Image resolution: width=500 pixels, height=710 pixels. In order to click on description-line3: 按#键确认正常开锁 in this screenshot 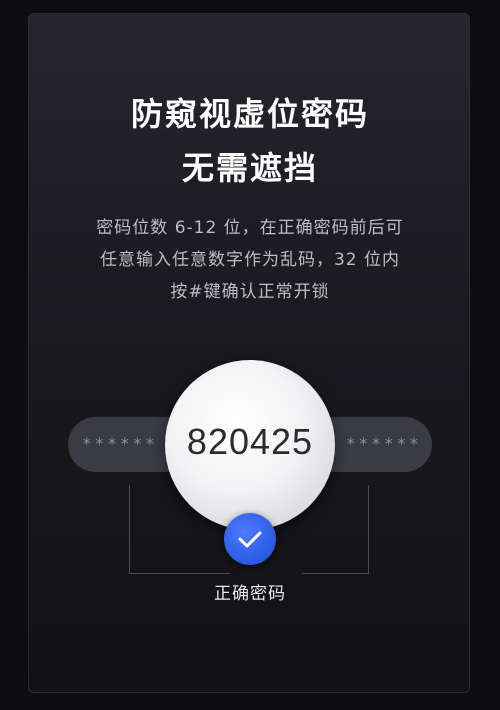, I will do `click(250, 292)`.